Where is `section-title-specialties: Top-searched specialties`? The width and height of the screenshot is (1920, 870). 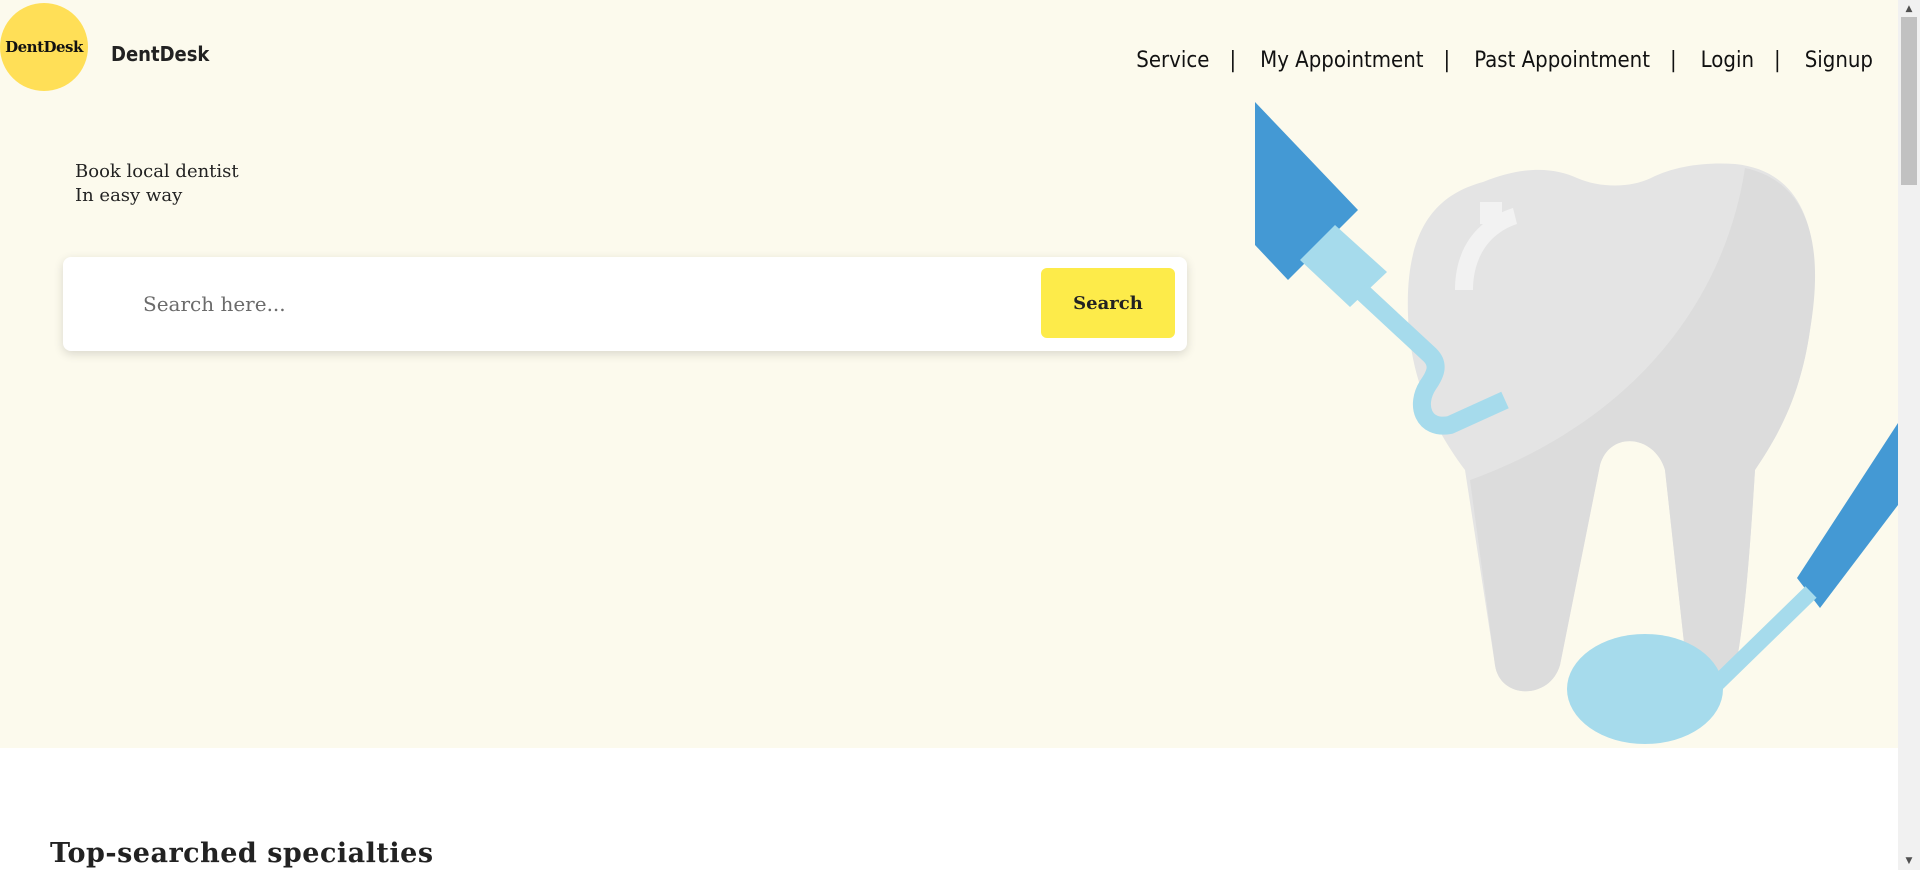 section-title-specialties: Top-searched specialties is located at coordinates (242, 854).